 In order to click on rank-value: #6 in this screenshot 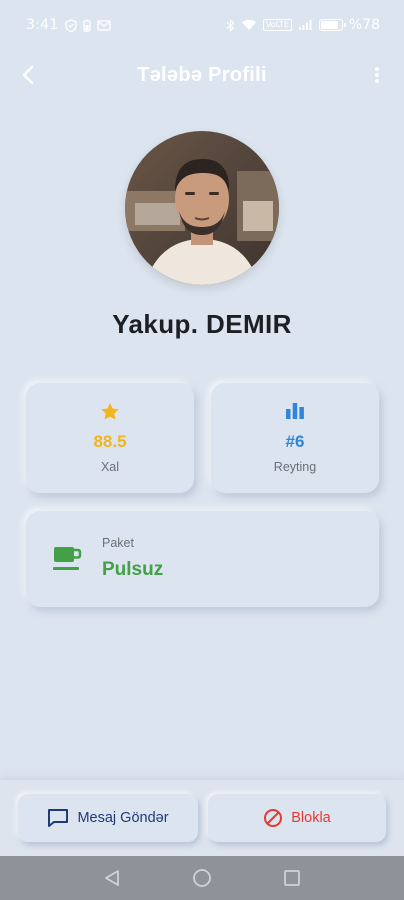, I will do `click(295, 441)`.